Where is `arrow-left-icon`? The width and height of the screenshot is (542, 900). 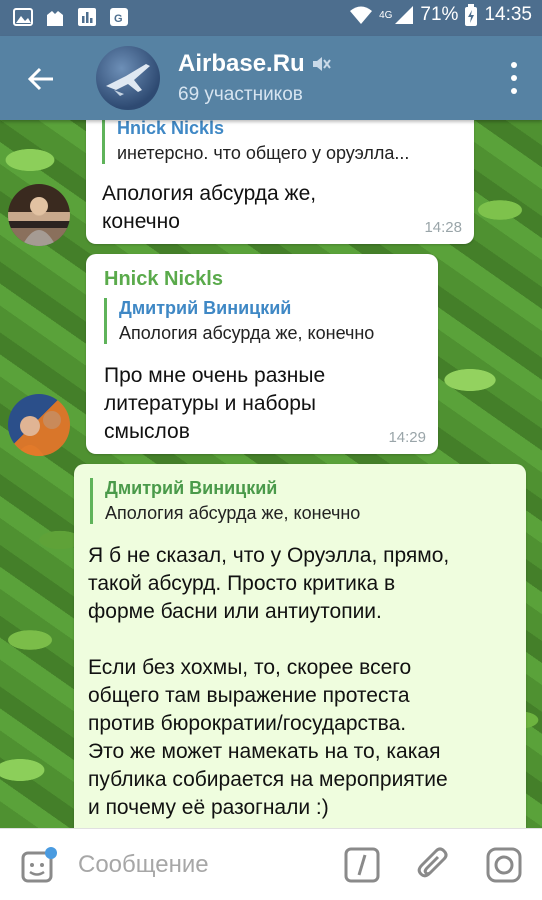
arrow-left-icon is located at coordinates (40, 79).